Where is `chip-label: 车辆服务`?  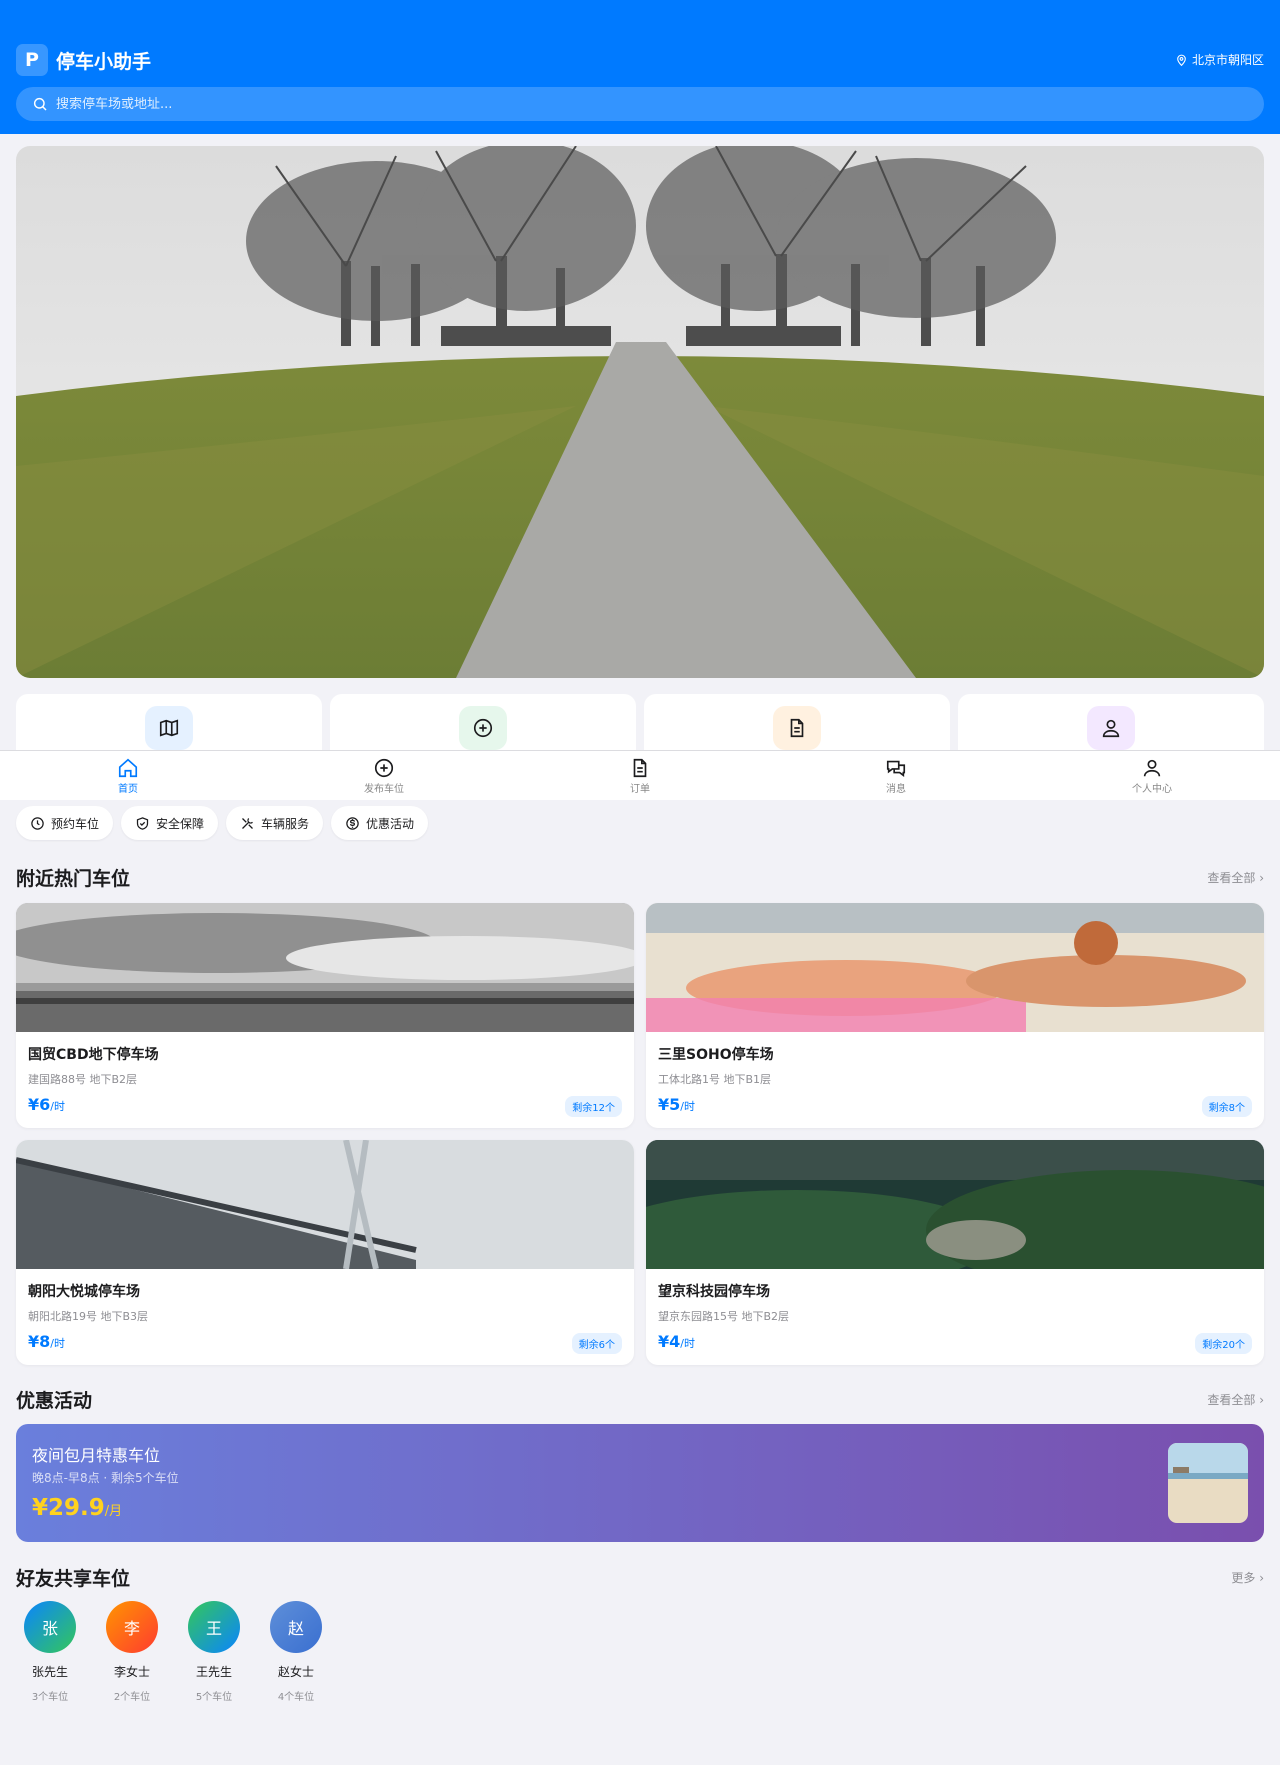 chip-label: 车辆服务 is located at coordinates (285, 823).